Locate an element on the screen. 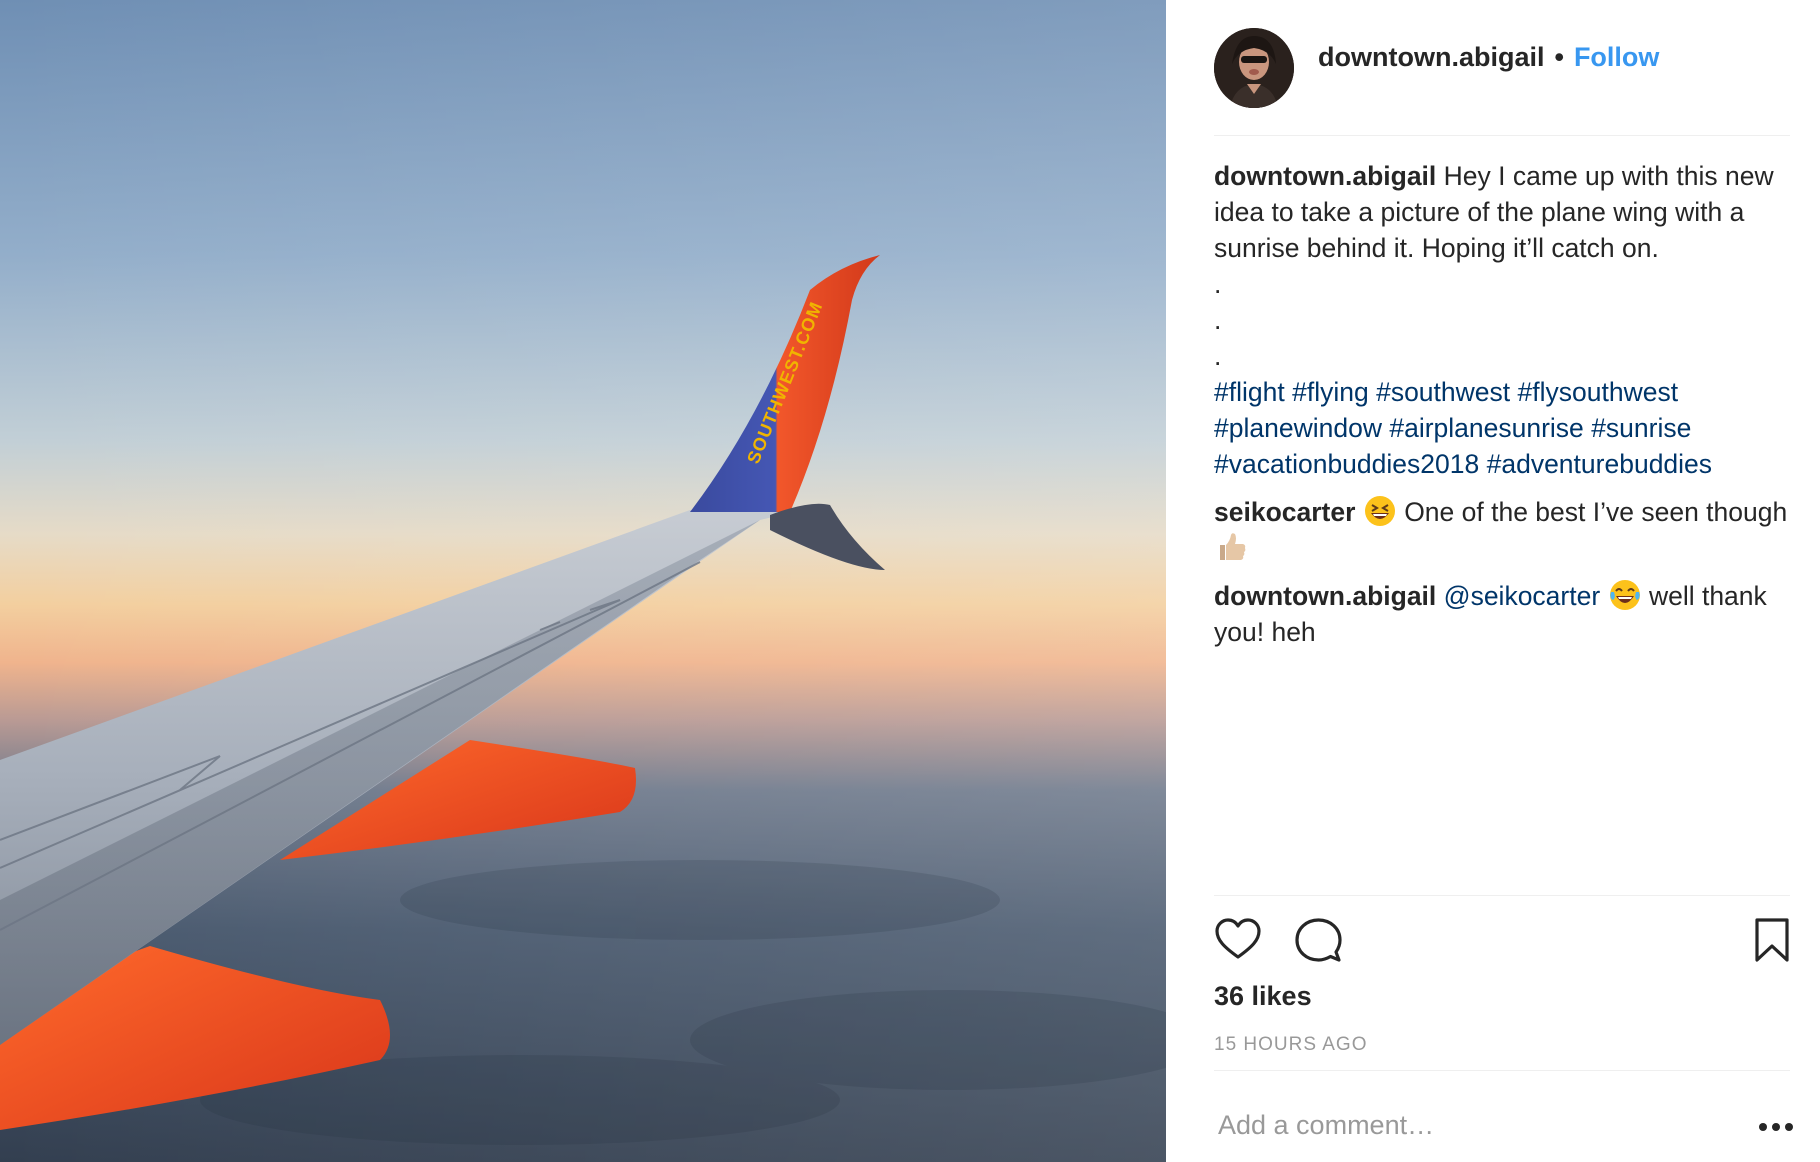  hashtag-link: #flying is located at coordinates (1330, 392).